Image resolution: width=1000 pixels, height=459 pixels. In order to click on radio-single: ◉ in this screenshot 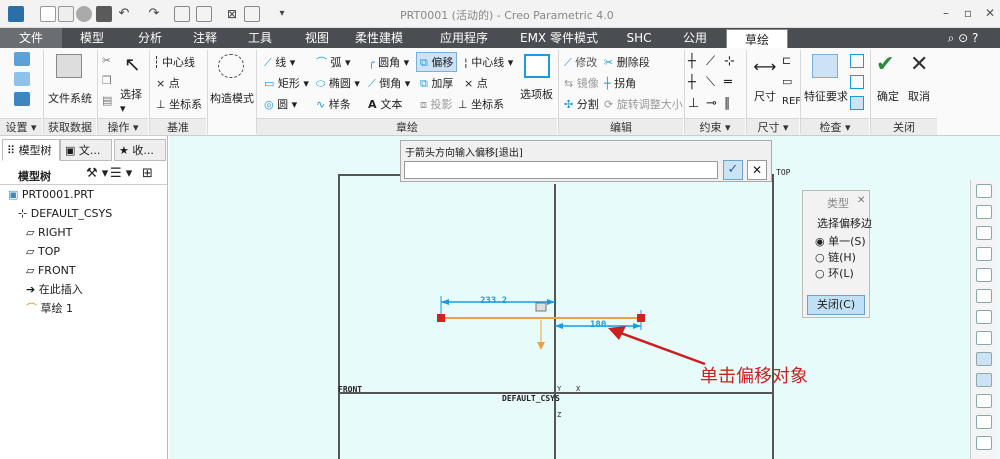, I will do `click(821, 241)`.